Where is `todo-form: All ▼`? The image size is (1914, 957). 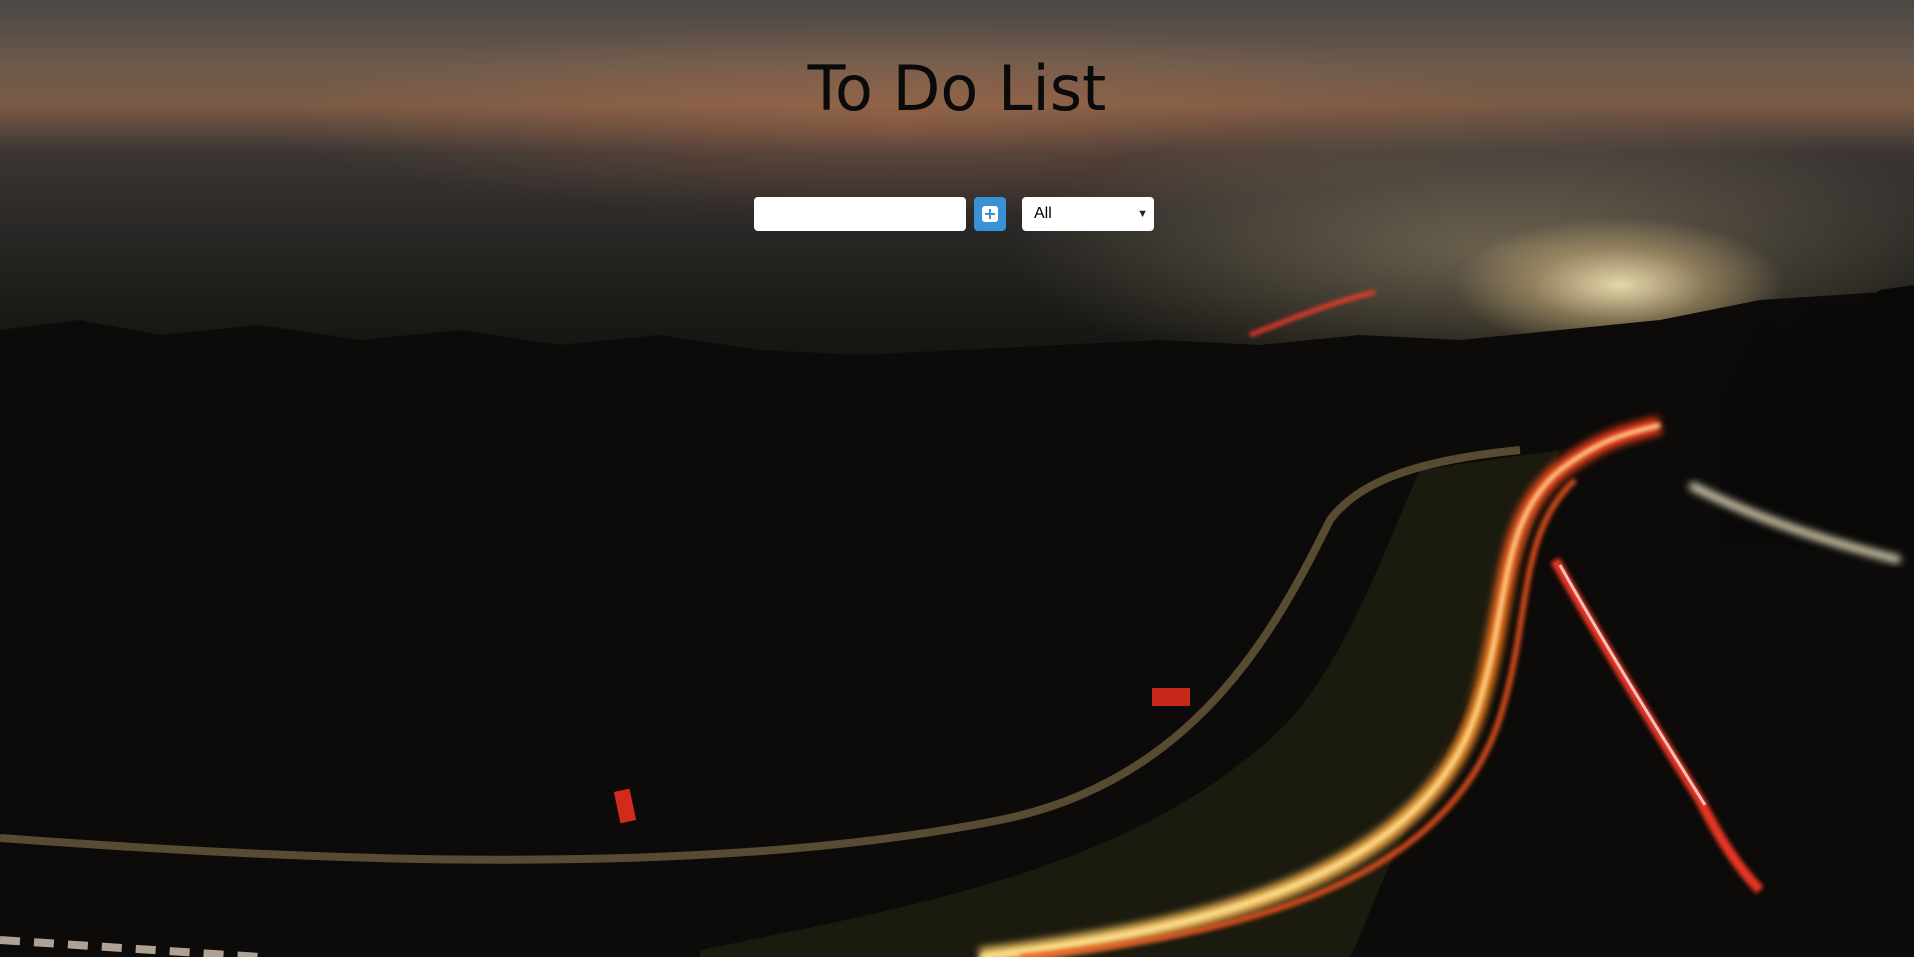
todo-form: All ▼ is located at coordinates (954, 214).